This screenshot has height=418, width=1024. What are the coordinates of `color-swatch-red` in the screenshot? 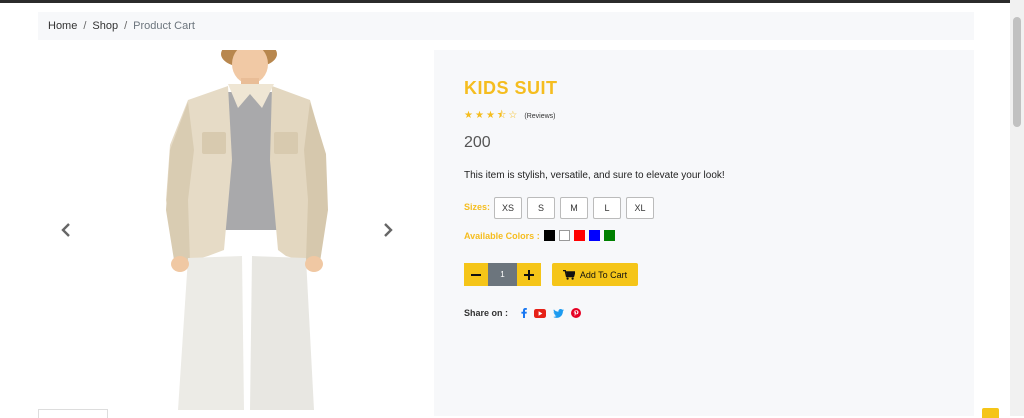 It's located at (579, 235).